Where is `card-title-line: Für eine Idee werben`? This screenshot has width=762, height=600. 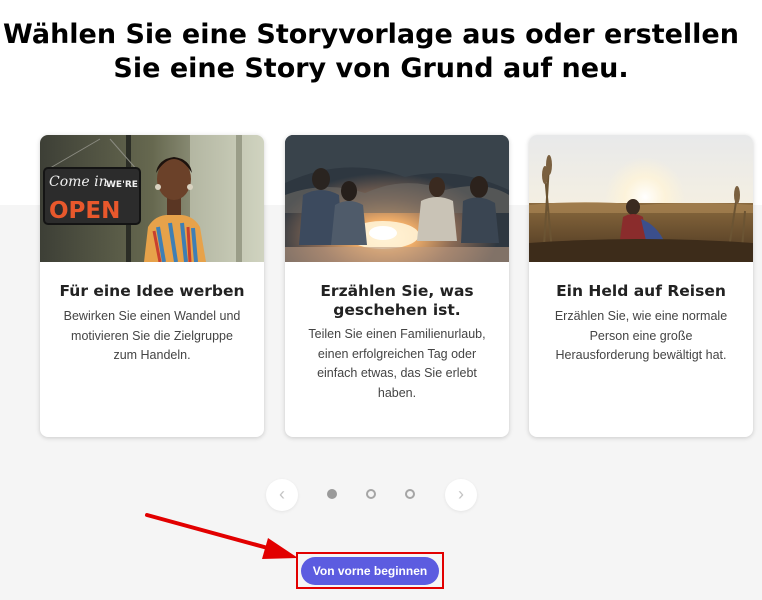
card-title-line: Für eine Idee werben is located at coordinates (152, 291).